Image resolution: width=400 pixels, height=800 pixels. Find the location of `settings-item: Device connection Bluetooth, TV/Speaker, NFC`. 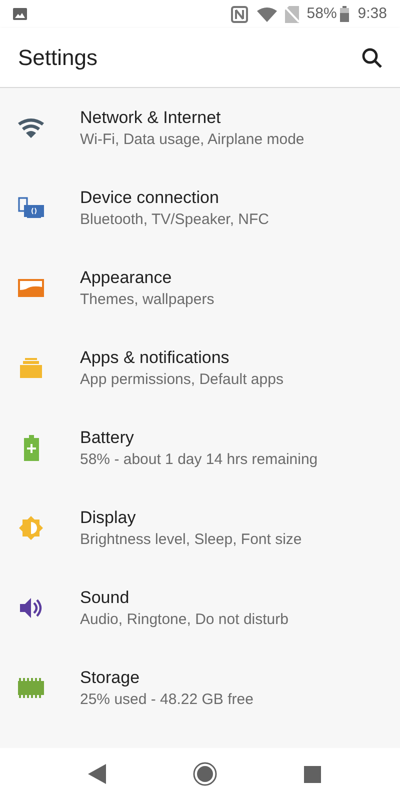

settings-item: Device connection Bluetooth, TV/Speaker, NFC is located at coordinates (200, 208).